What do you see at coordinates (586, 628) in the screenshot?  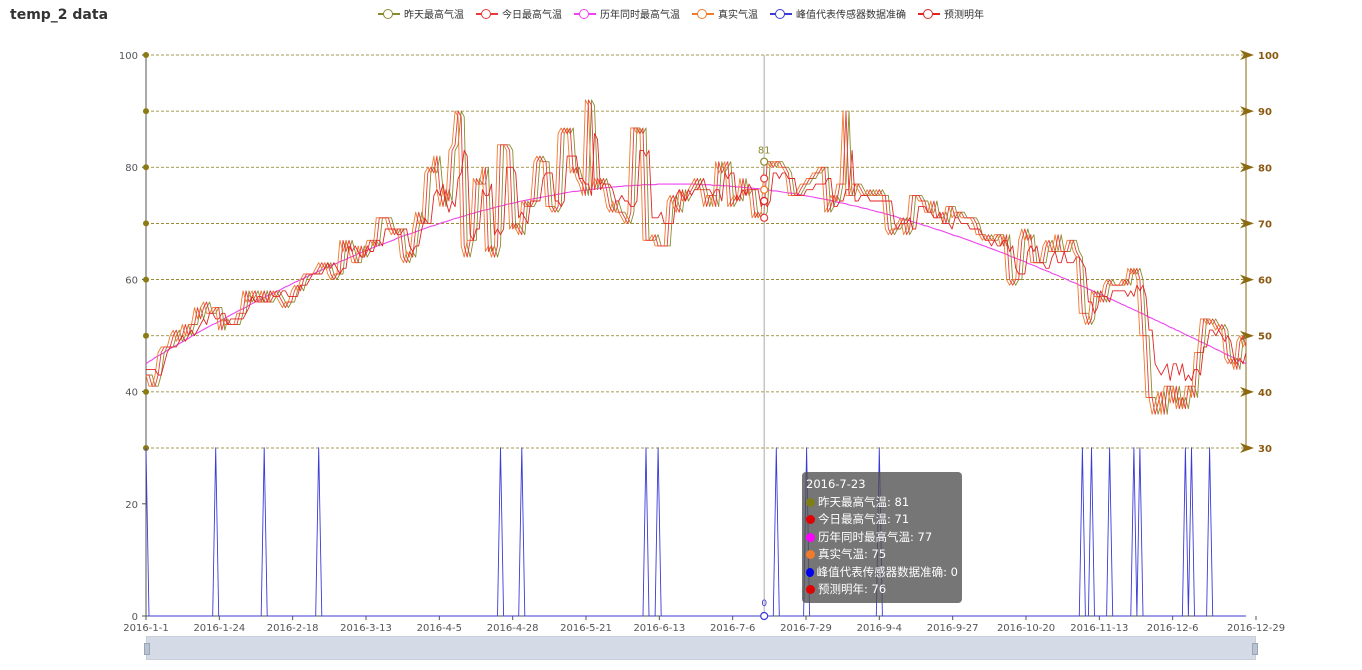 I see `x-tick-label: 2016-5-21` at bounding box center [586, 628].